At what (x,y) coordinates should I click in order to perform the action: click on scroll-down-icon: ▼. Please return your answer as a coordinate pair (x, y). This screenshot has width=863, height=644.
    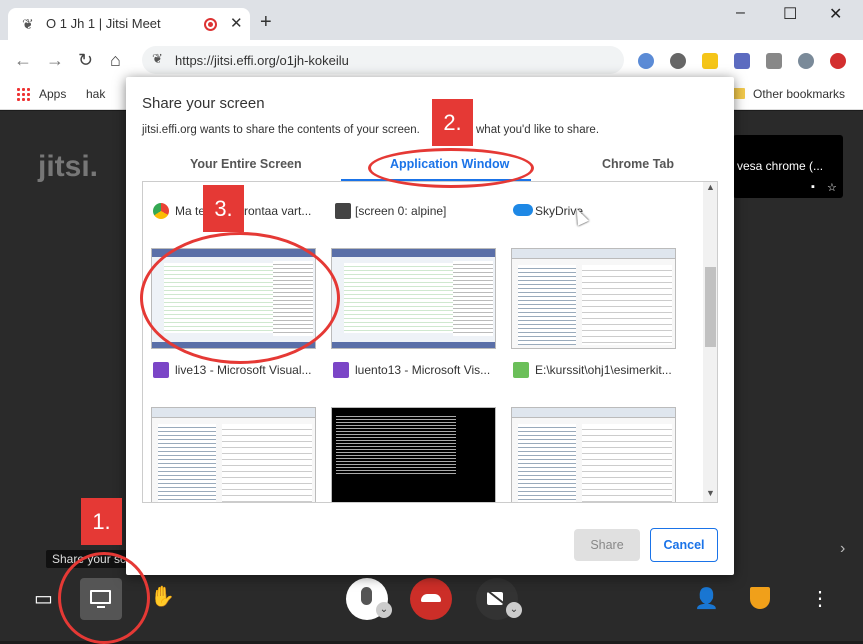
    Looking at the image, I should click on (710, 493).